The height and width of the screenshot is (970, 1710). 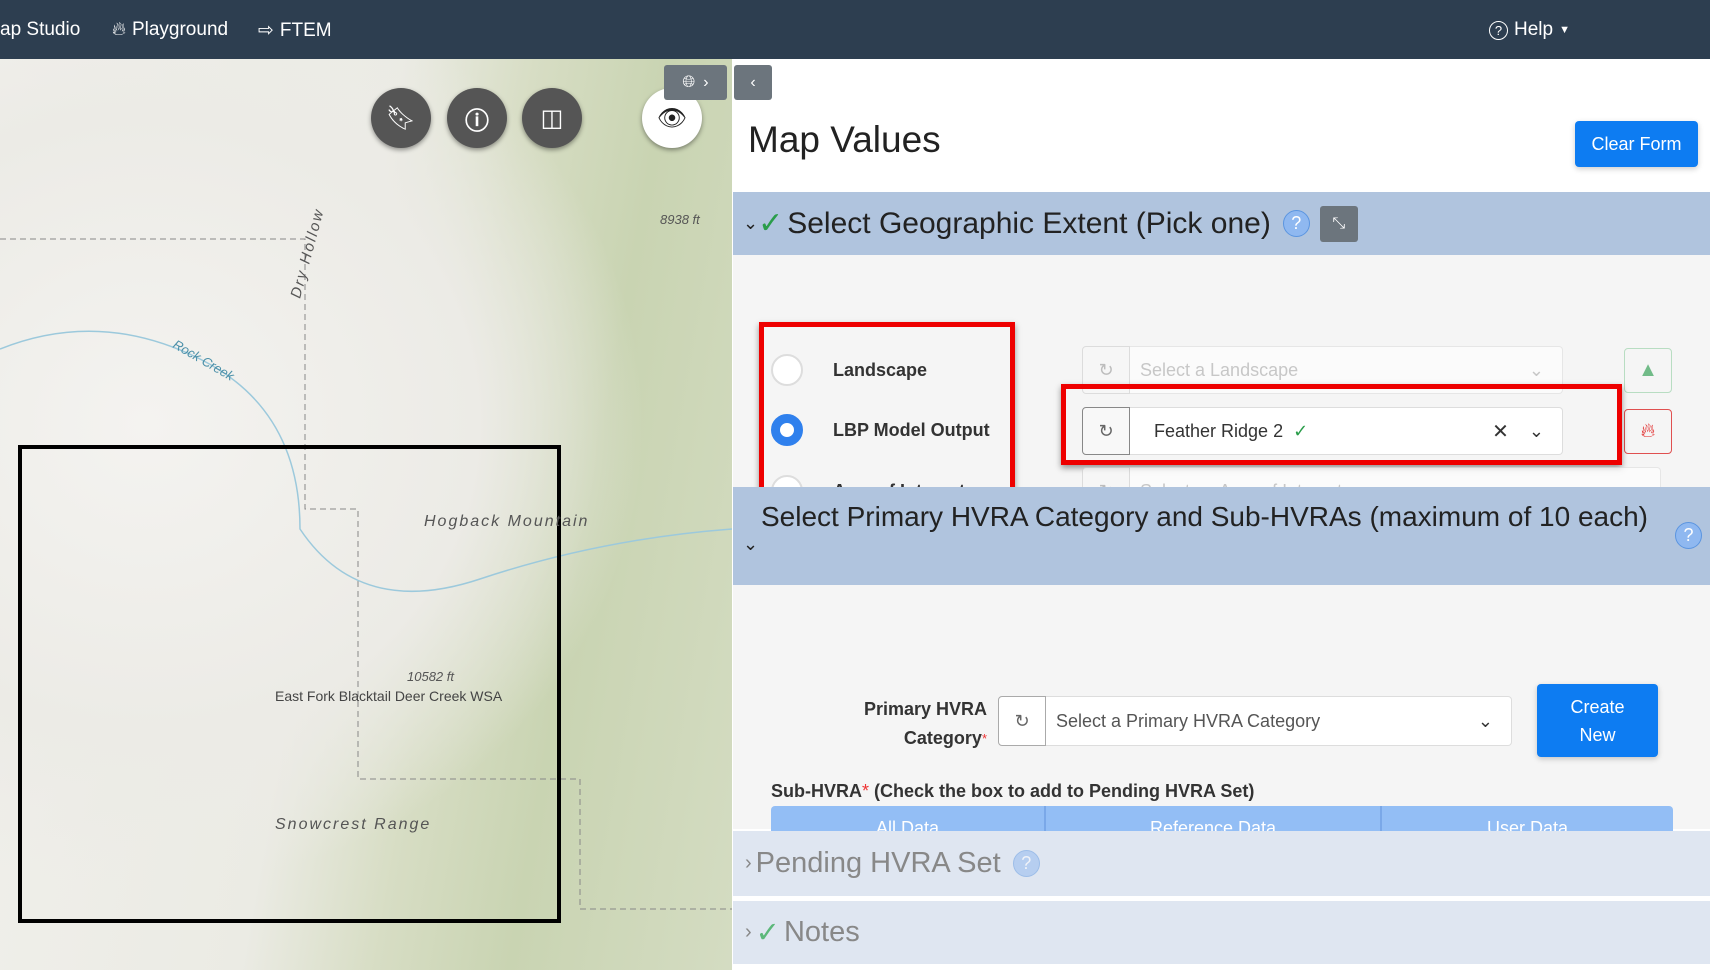 I want to click on caret-down-icon: ▼, so click(x=1564, y=30).